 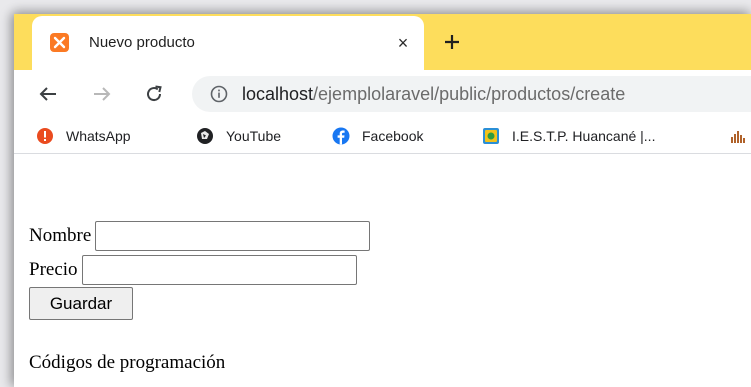 What do you see at coordinates (53, 269) in the screenshot?
I see `precio-label: Precio` at bounding box center [53, 269].